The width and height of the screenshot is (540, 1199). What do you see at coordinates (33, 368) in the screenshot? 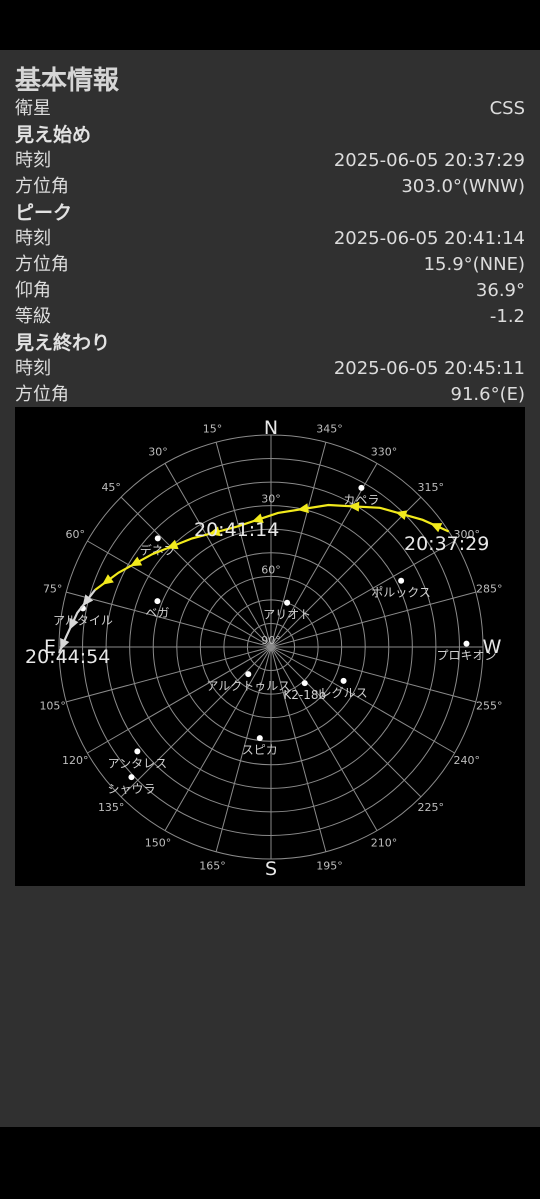
I see `end-time-label: 時刻` at bounding box center [33, 368].